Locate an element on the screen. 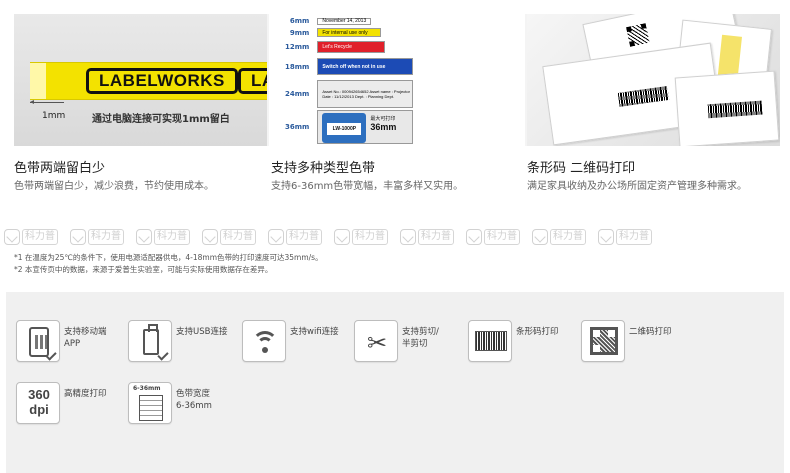  caption-title: 条形码 二维码打印 is located at coordinates (581, 168).